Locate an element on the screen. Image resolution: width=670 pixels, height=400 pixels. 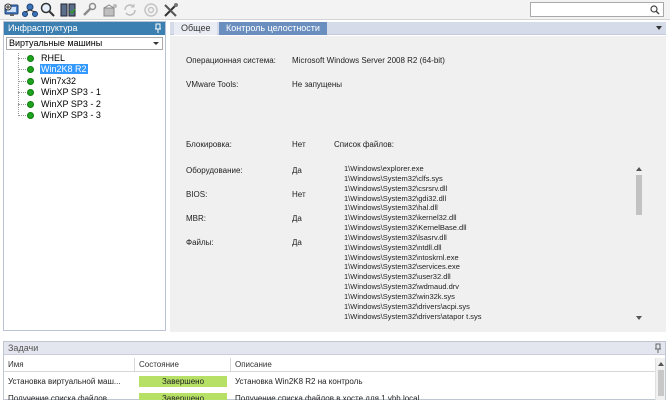
bios-label: BIOS: is located at coordinates (197, 194).